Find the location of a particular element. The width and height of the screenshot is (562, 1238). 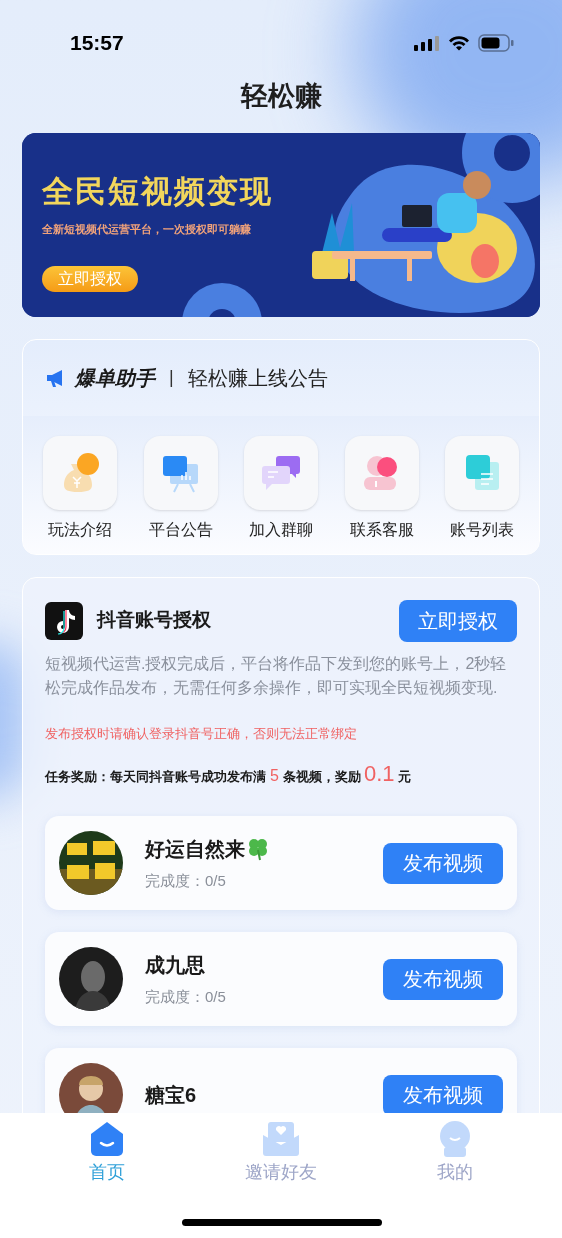

envelope-heart-icon is located at coordinates (281, 1139).